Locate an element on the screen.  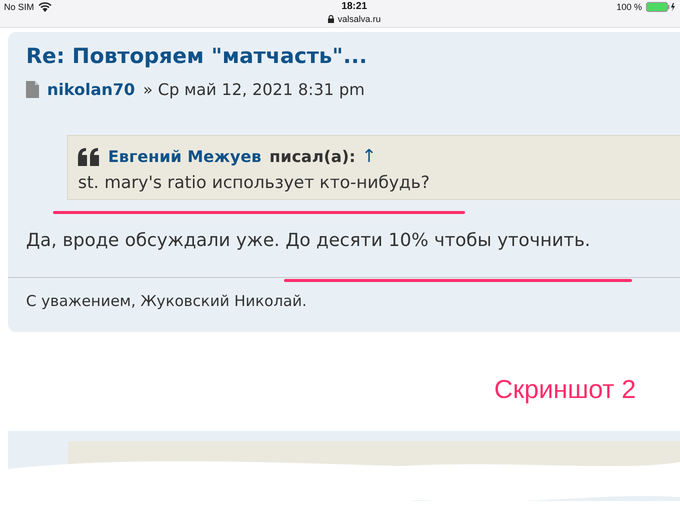
quote-icon is located at coordinates (89, 157).